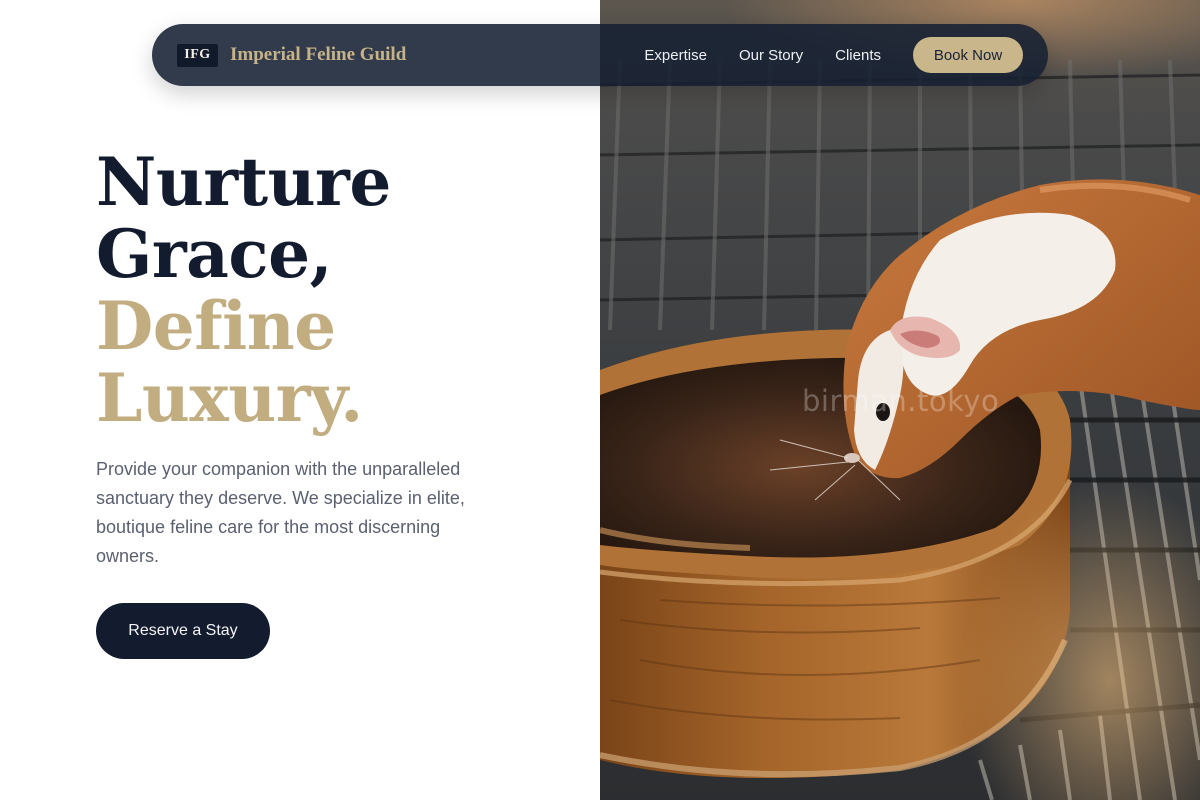 This screenshot has width=1200, height=800. I want to click on nav-link-expertise: Expertise, so click(675, 55).